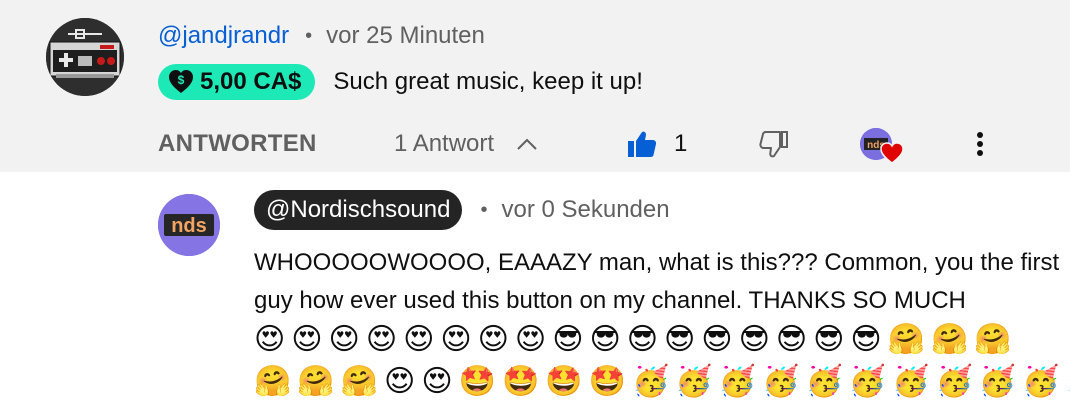 The height and width of the screenshot is (414, 1070). I want to click on more-actions-button, so click(980, 146).